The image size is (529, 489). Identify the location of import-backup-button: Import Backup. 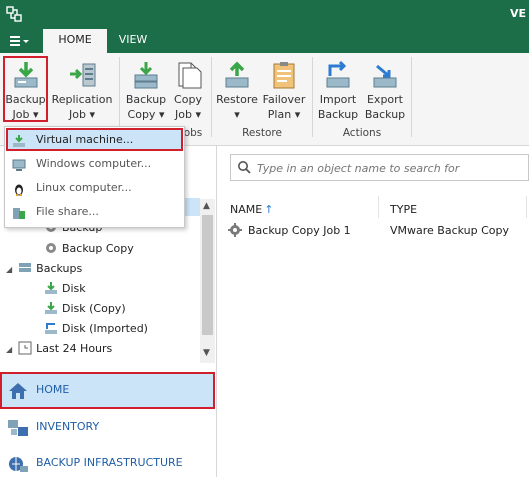
(338, 89).